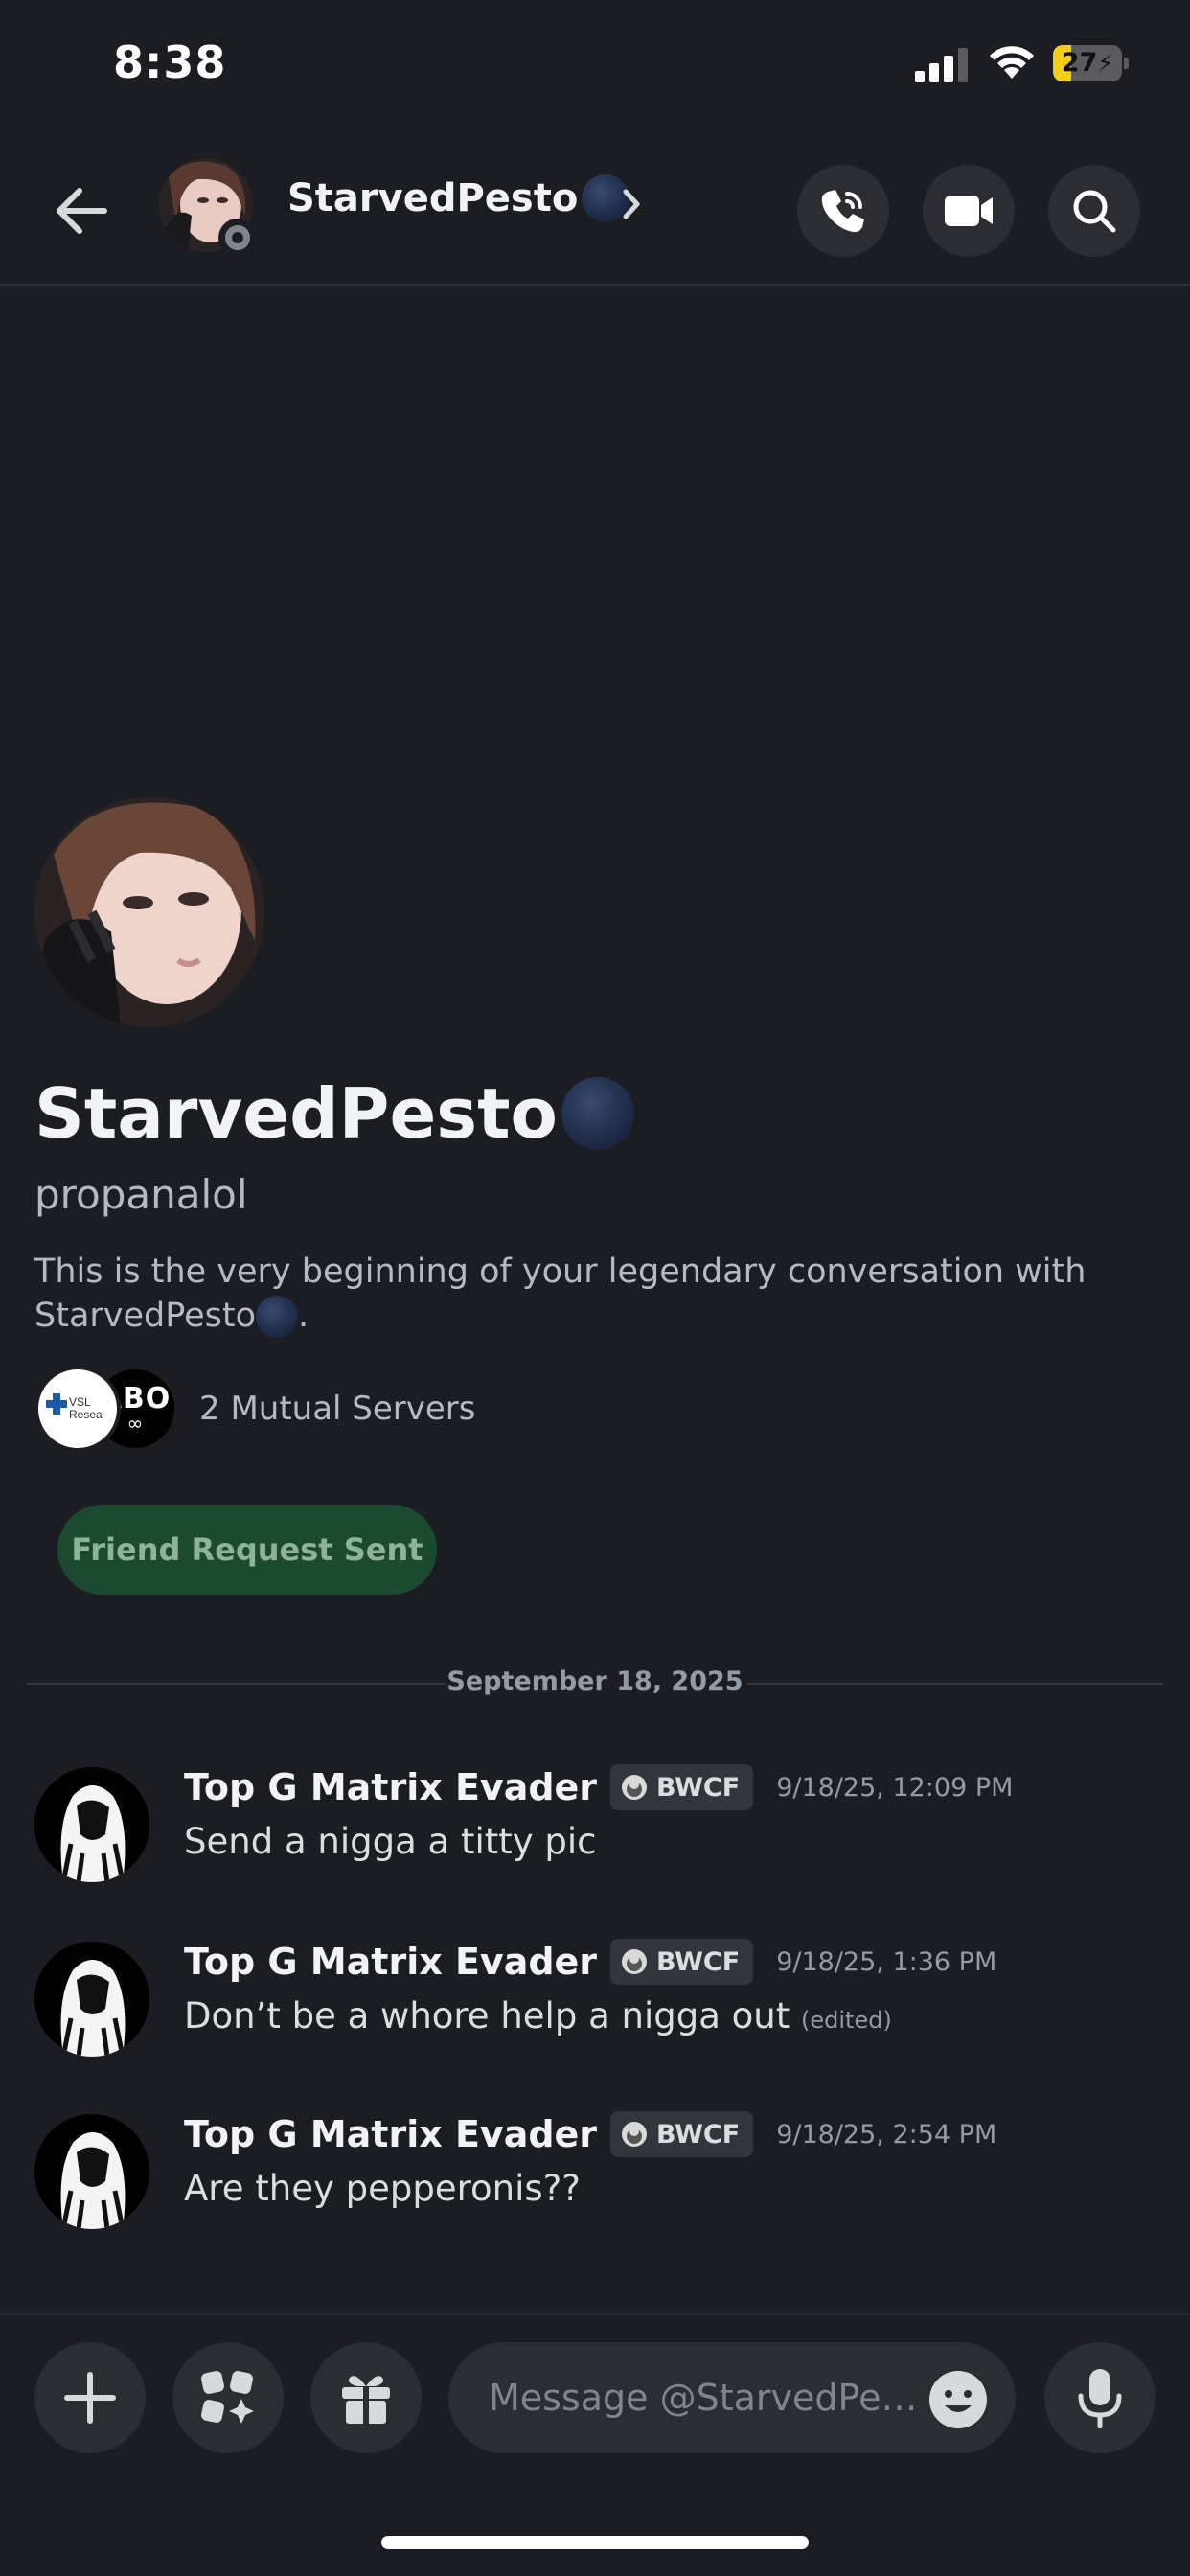 The width and height of the screenshot is (1190, 2576). I want to click on attach-button, so click(90, 2397).